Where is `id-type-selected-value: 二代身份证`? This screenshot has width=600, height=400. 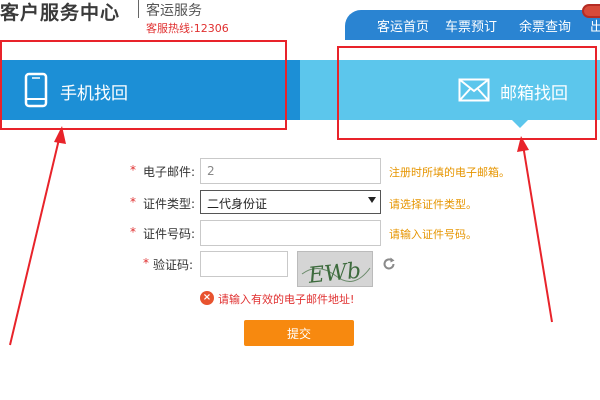 id-type-selected-value: 二代身份证 is located at coordinates (237, 204).